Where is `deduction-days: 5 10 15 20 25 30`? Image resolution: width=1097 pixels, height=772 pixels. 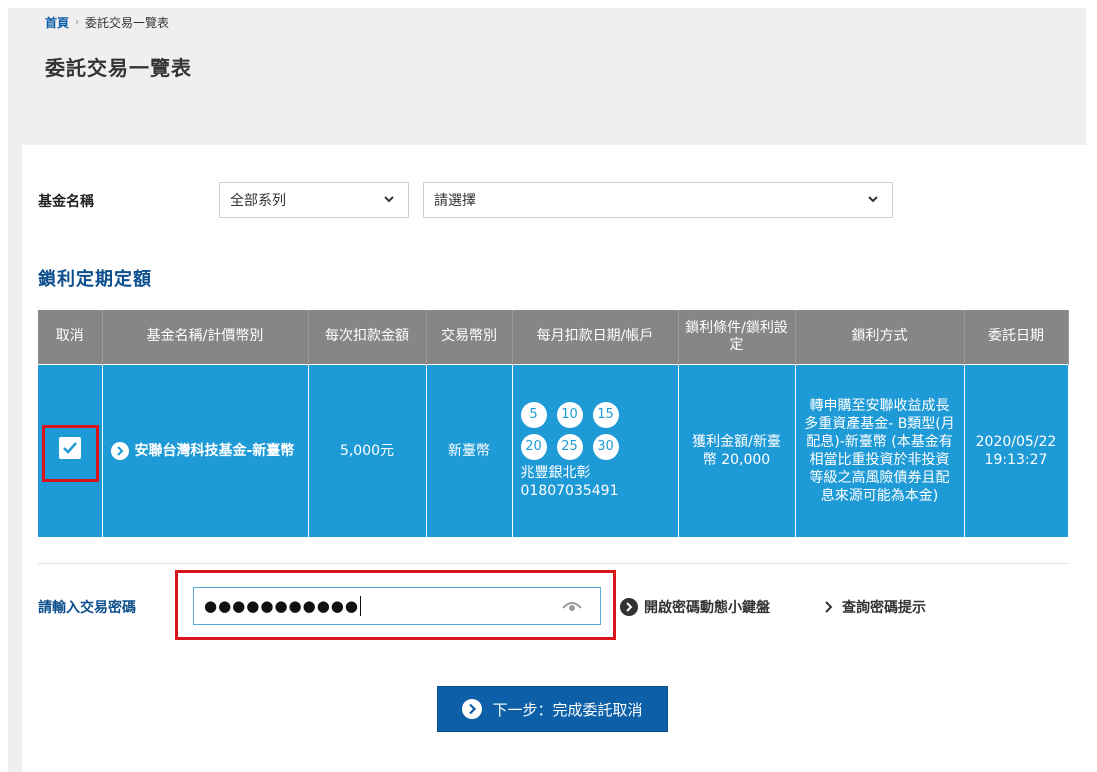
deduction-days: 5 10 15 20 25 30 is located at coordinates (595, 430).